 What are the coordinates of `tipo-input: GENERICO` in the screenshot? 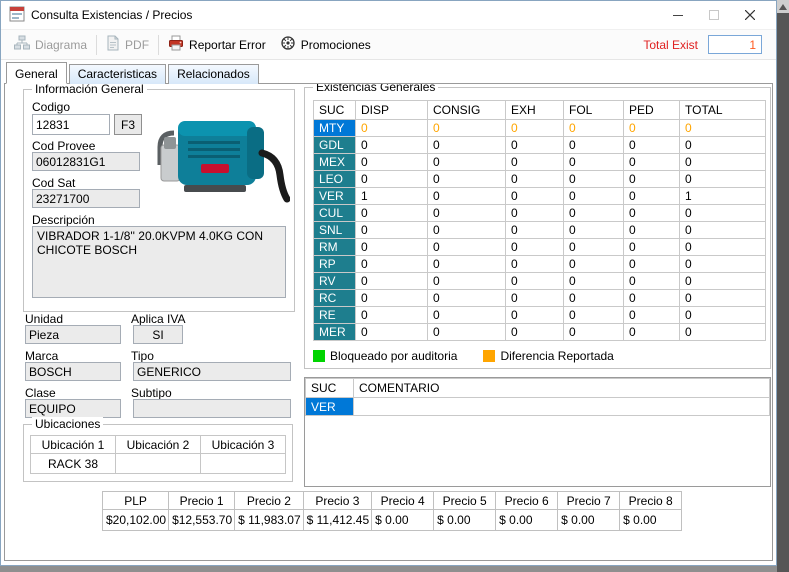 It's located at (212, 371).